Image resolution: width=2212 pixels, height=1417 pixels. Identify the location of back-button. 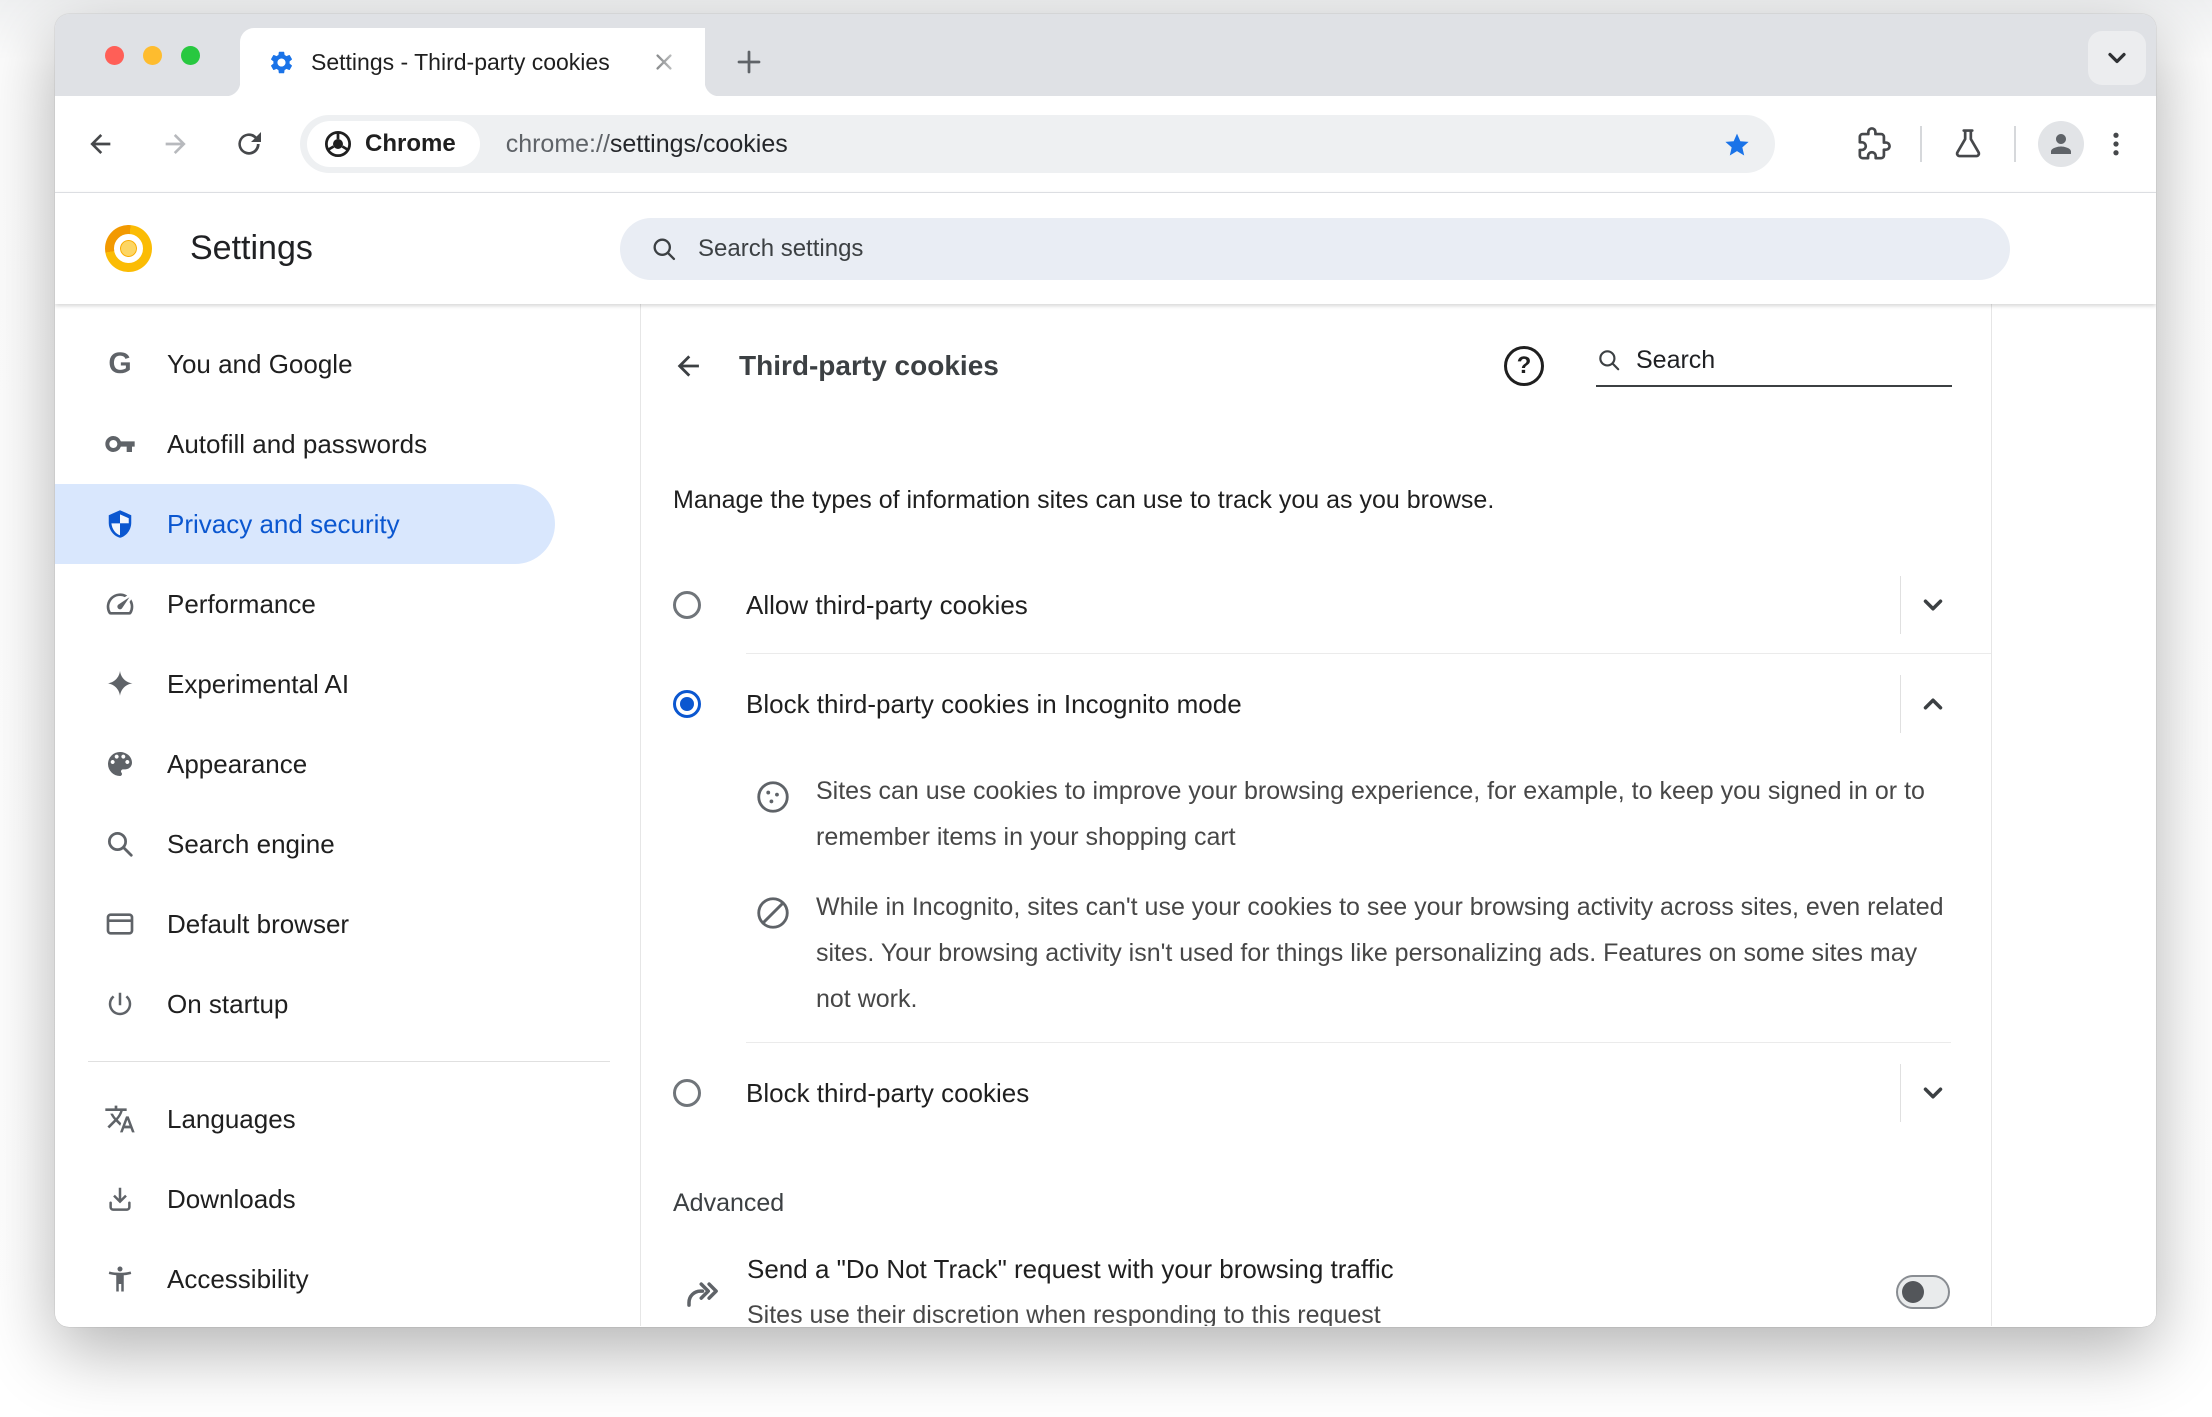
(101, 144).